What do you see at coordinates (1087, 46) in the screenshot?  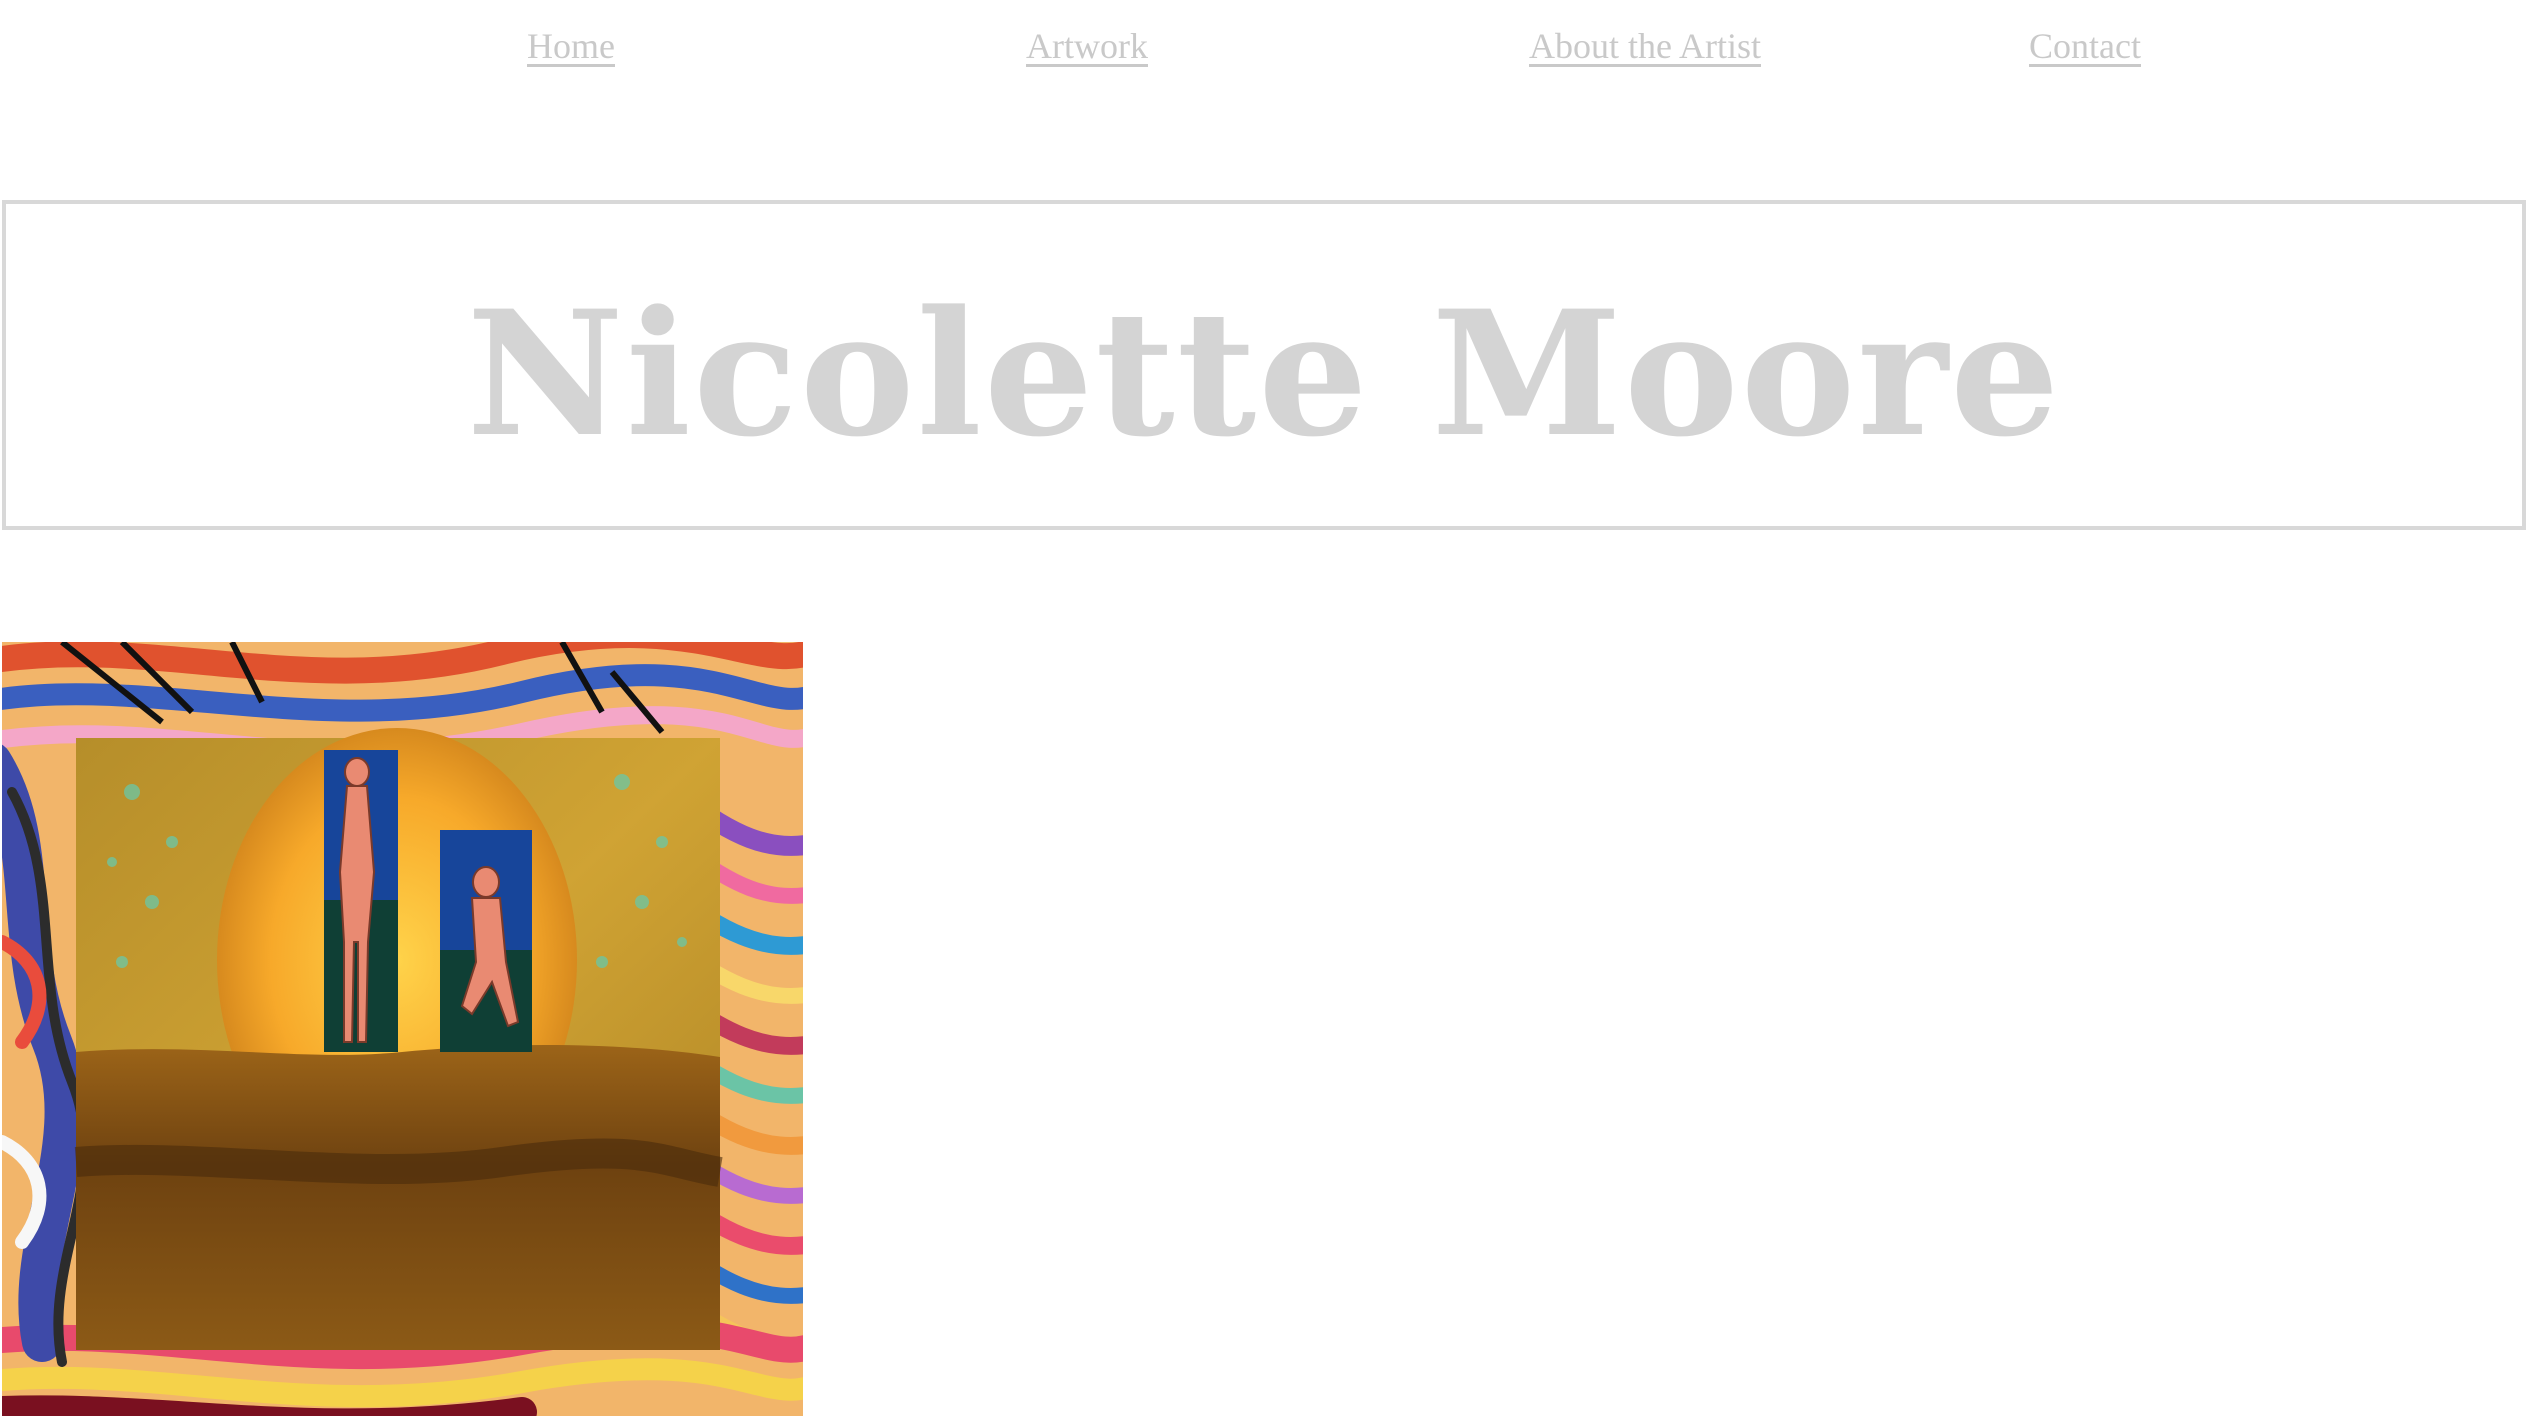 I see `nav-link-artwork: Artwork` at bounding box center [1087, 46].